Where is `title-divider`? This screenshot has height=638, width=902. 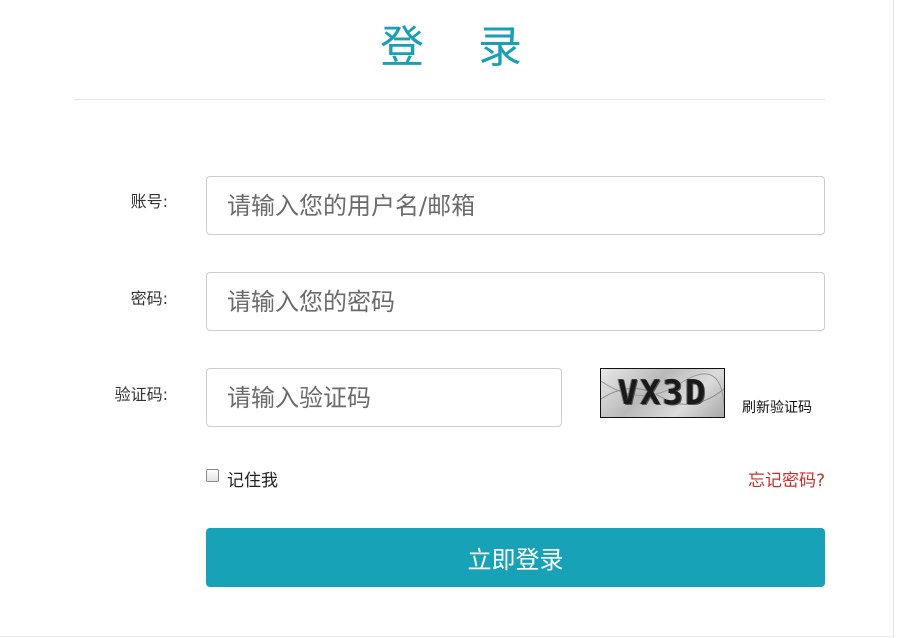 title-divider is located at coordinates (449, 99).